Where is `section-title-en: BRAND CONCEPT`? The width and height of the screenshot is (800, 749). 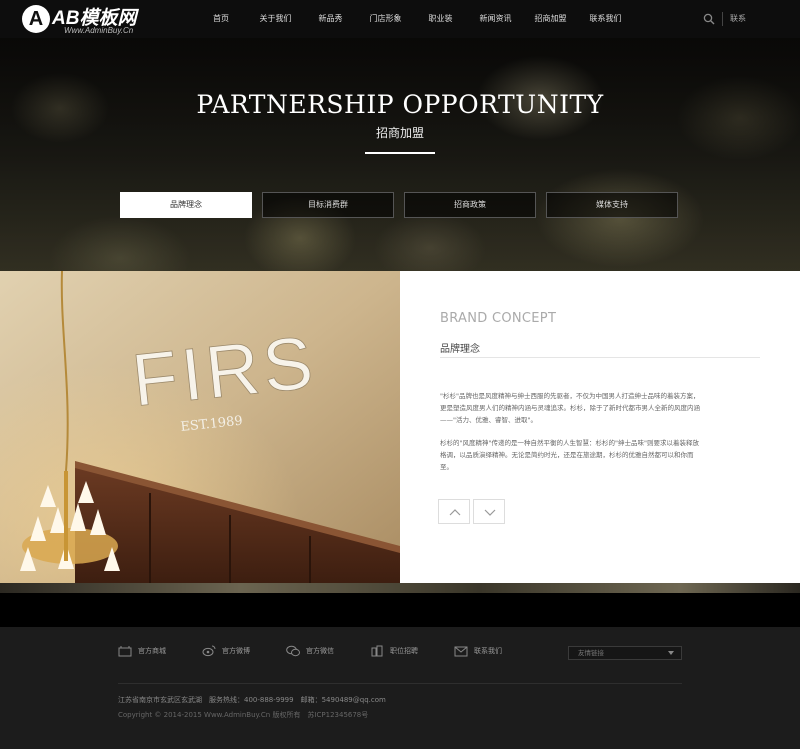
section-title-en: BRAND CONCEPT is located at coordinates (498, 318).